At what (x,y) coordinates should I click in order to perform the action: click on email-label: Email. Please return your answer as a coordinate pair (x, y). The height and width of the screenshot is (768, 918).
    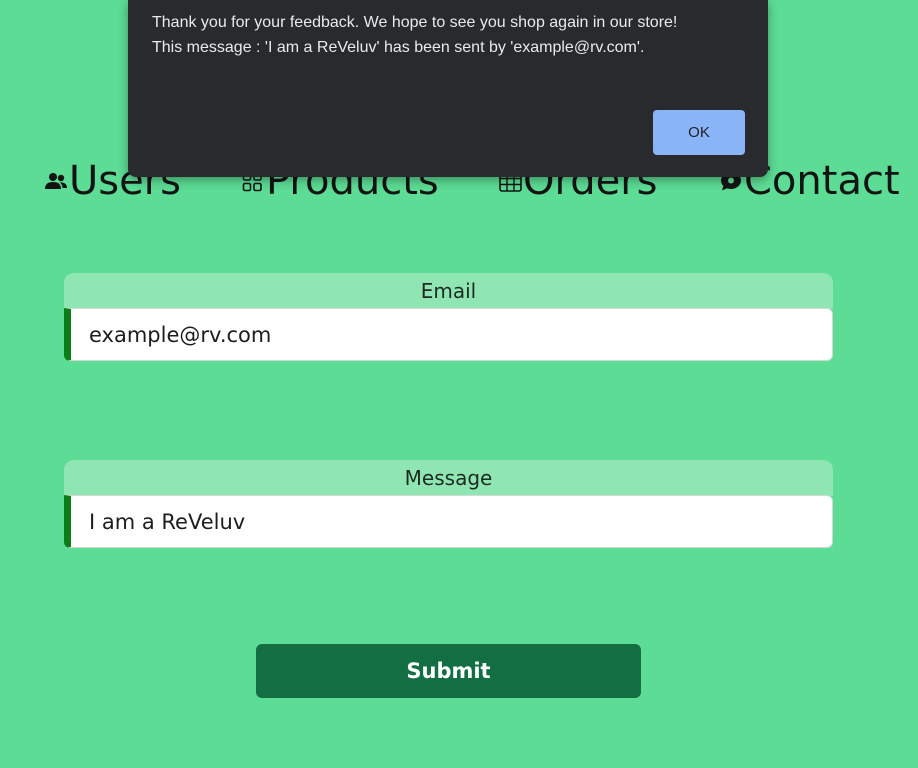
    Looking at the image, I should click on (448, 291).